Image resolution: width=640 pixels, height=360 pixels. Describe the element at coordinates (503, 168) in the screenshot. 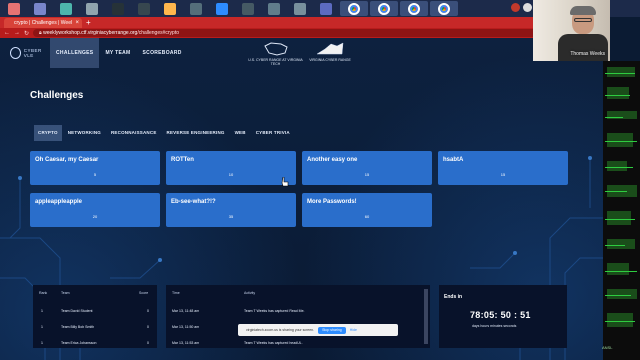

I see `challenge-card: hsabtA 15` at that location.